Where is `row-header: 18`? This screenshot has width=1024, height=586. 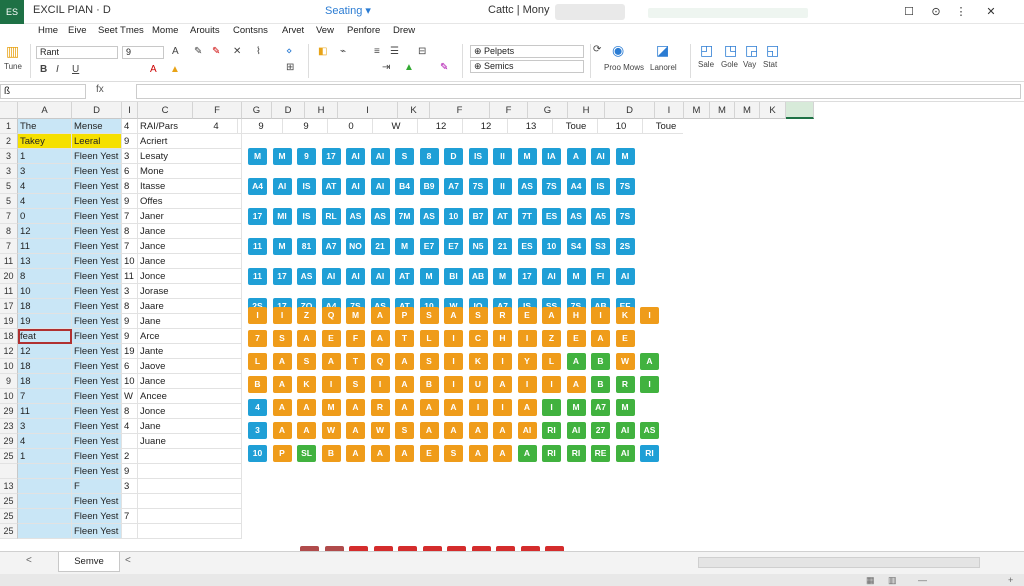
row-header: 18 is located at coordinates (9, 336).